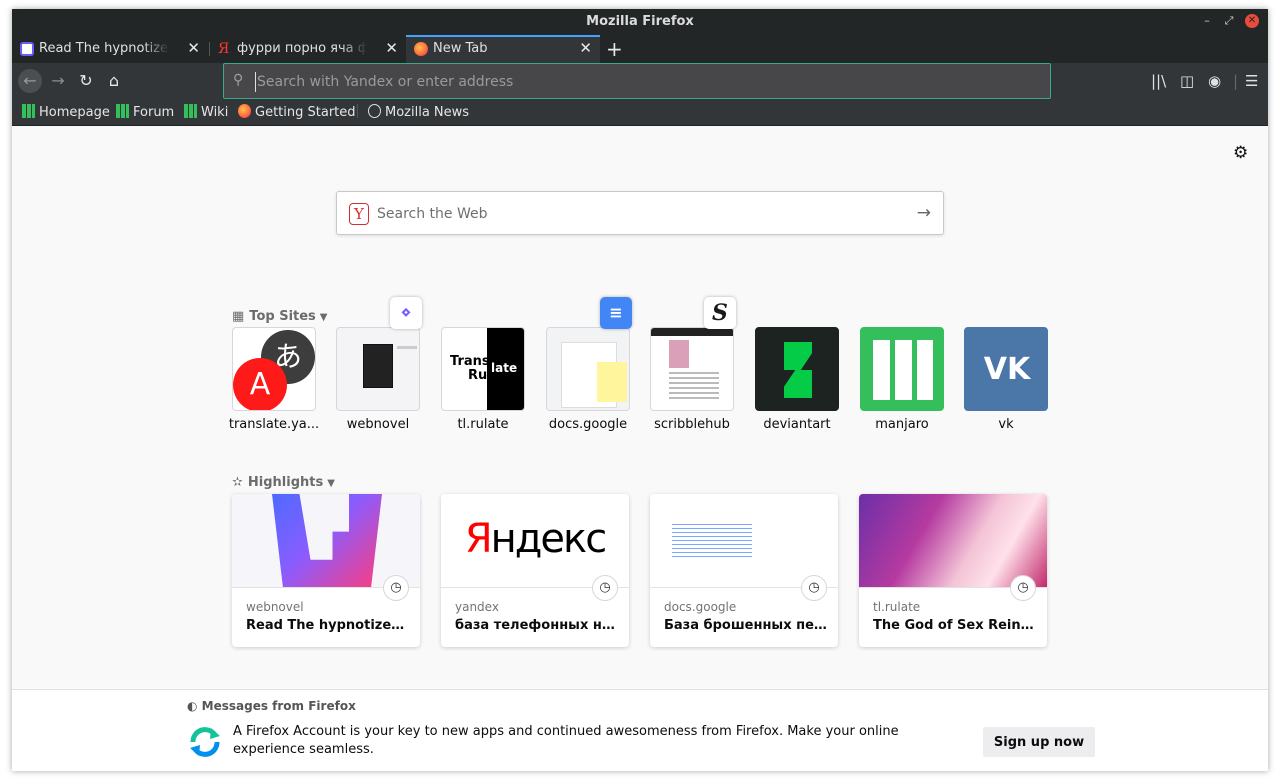 Image resolution: width=1280 pixels, height=784 pixels. Describe the element at coordinates (498, 48) in the screenshot. I see `tab-label: New Tab` at that location.